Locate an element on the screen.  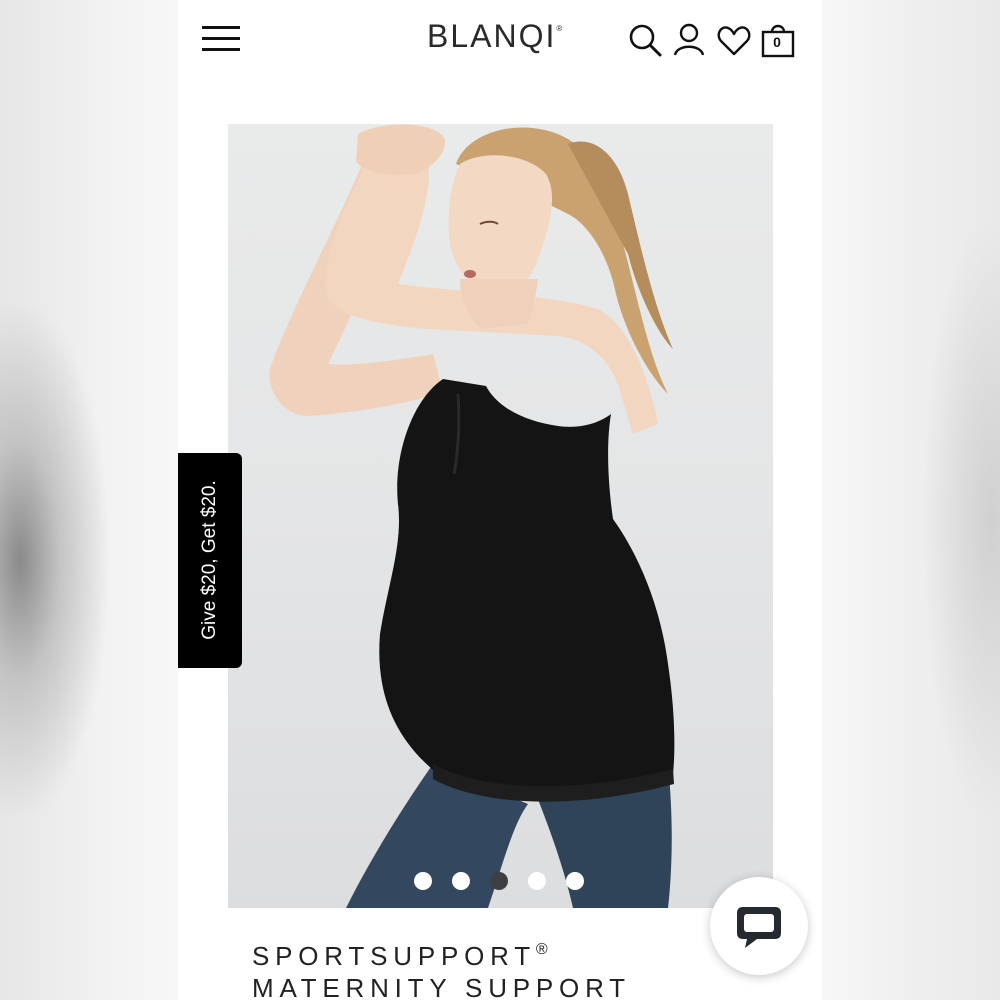
chat-button is located at coordinates (759, 926).